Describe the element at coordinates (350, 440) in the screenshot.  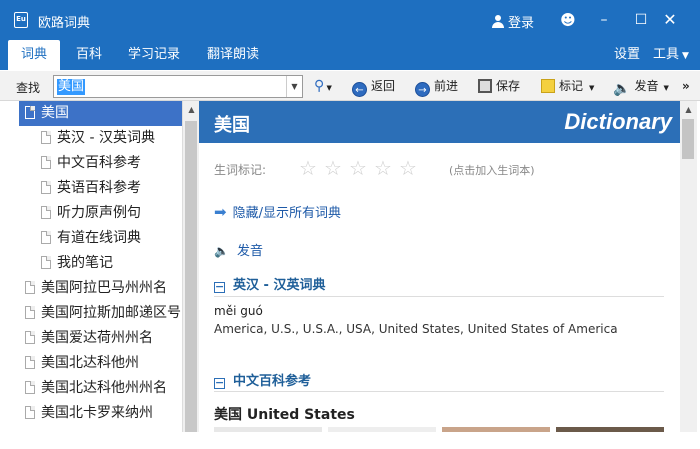
I see `bottom-area` at that location.